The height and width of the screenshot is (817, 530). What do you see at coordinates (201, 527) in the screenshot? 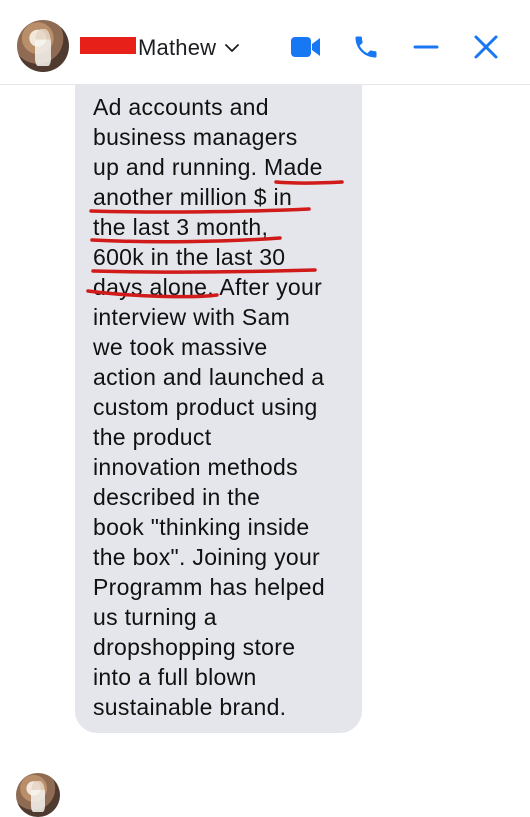
I see `message-line: book "thinking inside` at bounding box center [201, 527].